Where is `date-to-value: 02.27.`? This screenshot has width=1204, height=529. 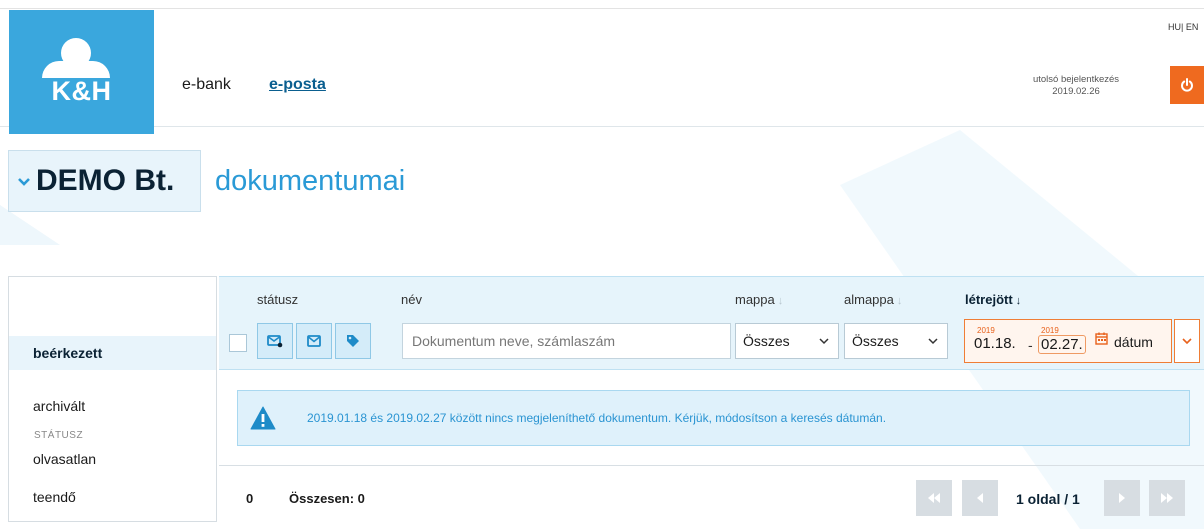 date-to-value: 02.27. is located at coordinates (1062, 344).